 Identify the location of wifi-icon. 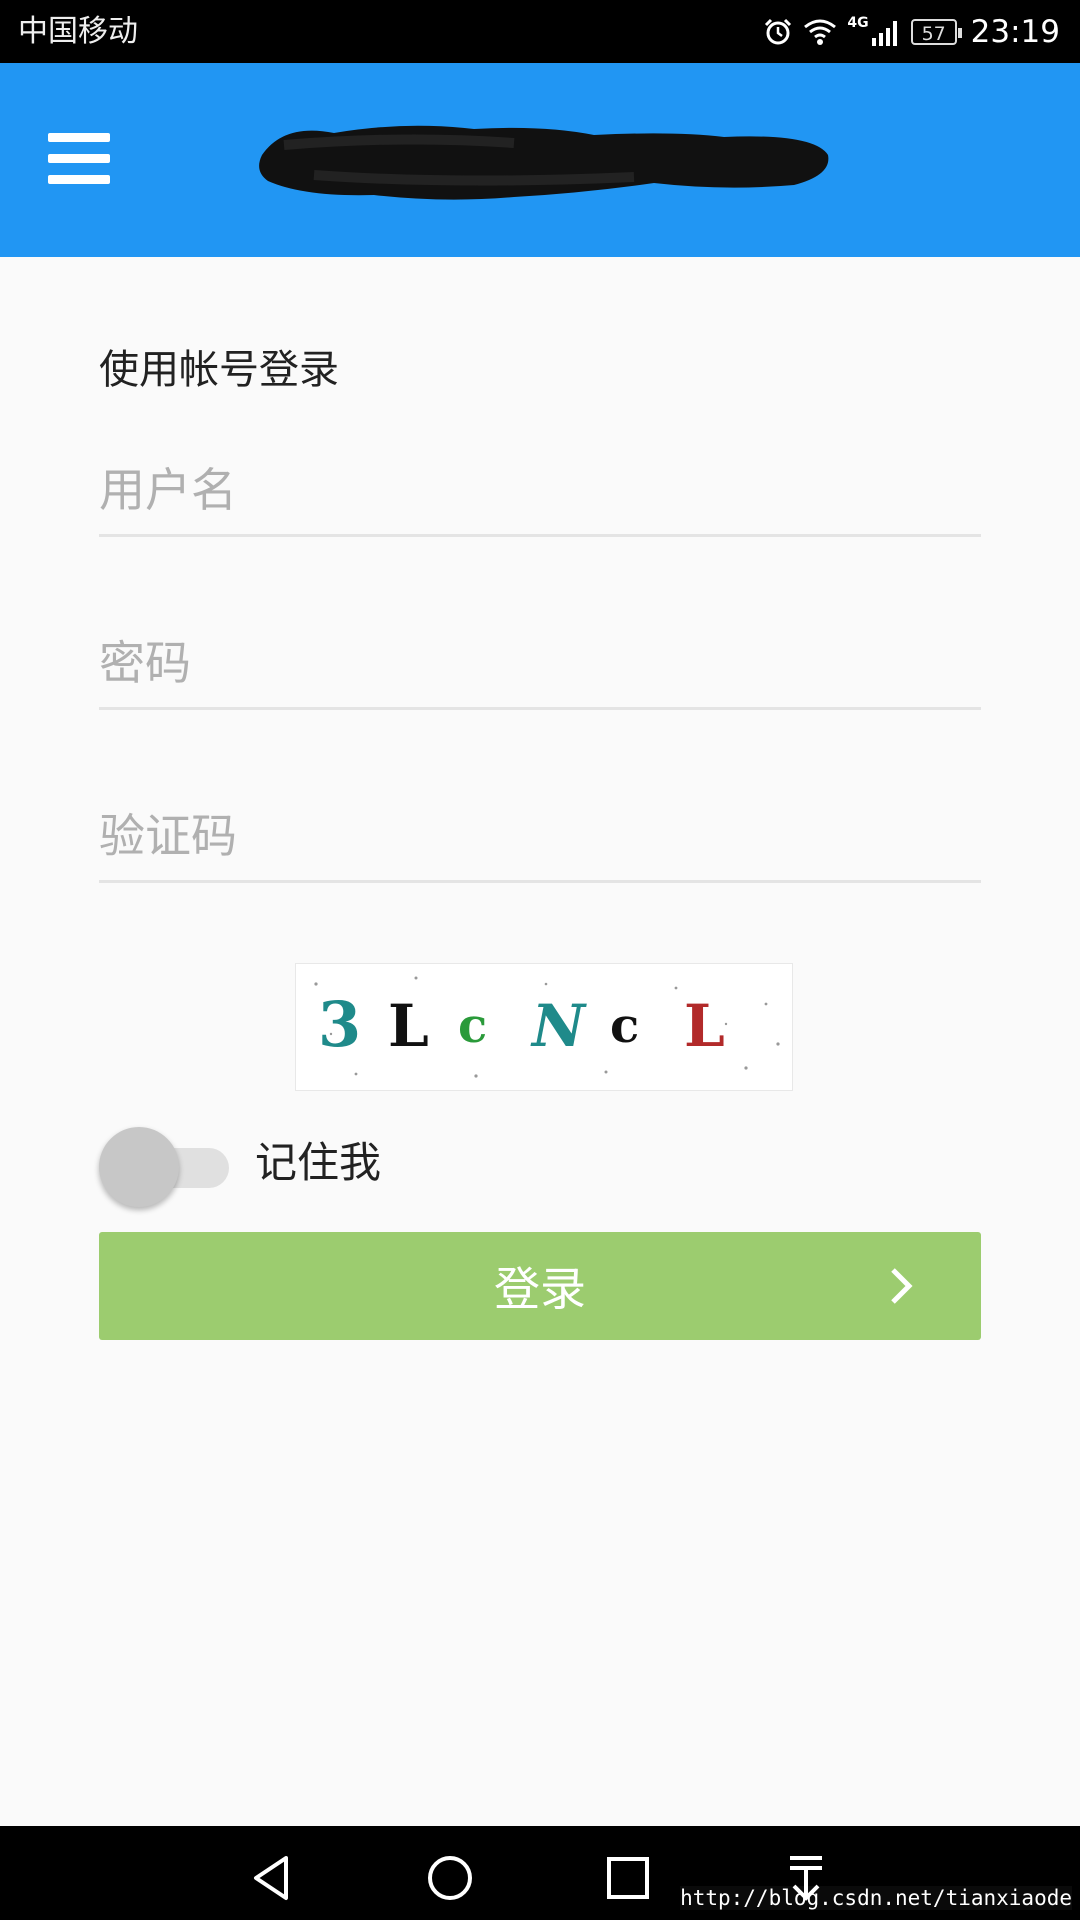
(820, 32).